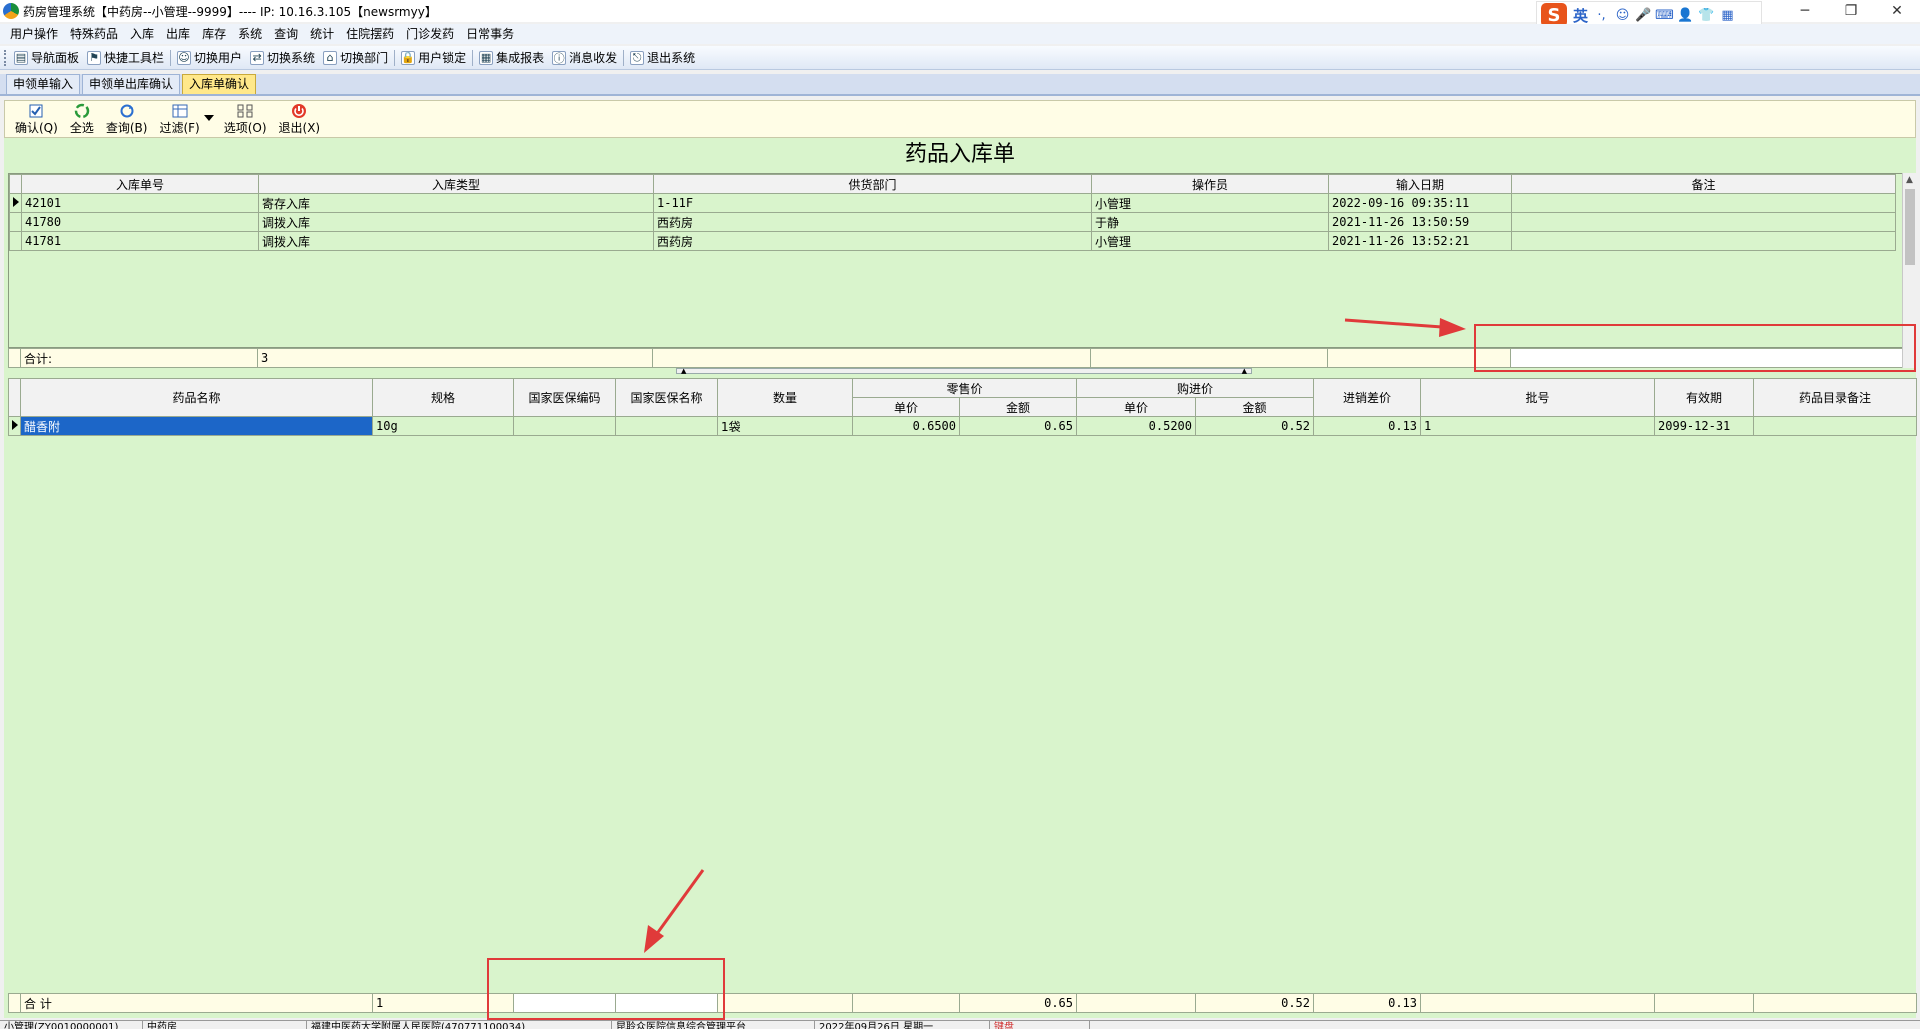 The image size is (1920, 1029). Describe the element at coordinates (713, 1025) in the screenshot. I see `status-platform: 昆聆众医院信息综合管理平台` at that location.